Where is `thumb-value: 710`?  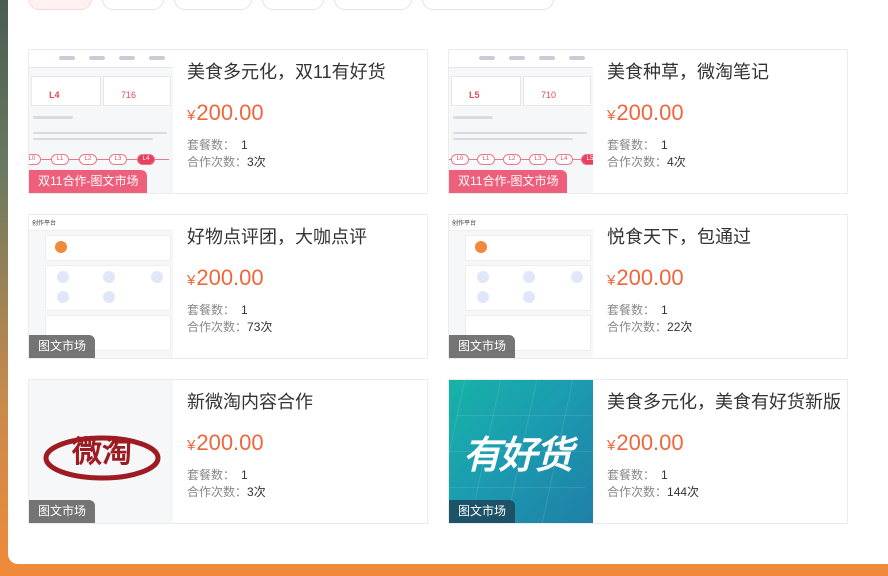 thumb-value: 710 is located at coordinates (549, 95).